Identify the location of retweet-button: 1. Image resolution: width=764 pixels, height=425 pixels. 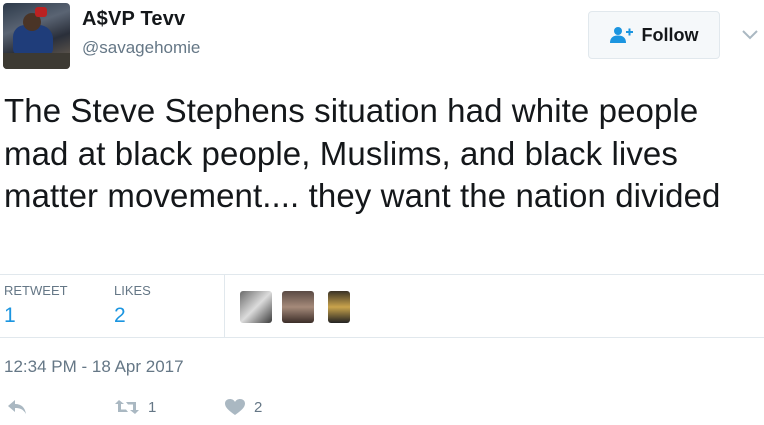
(135, 407).